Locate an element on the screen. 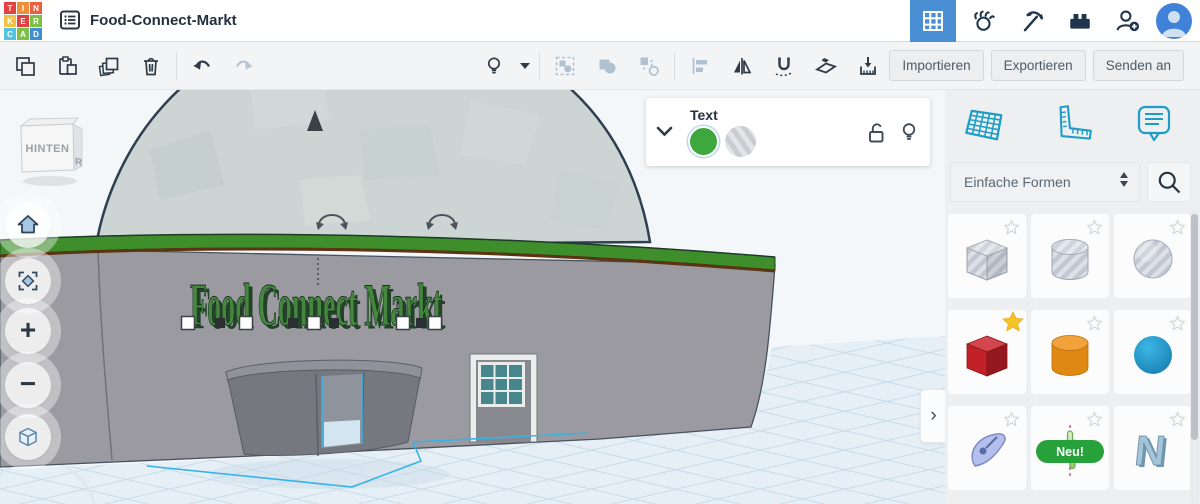  perspective-cube-icon is located at coordinates (28, 437).